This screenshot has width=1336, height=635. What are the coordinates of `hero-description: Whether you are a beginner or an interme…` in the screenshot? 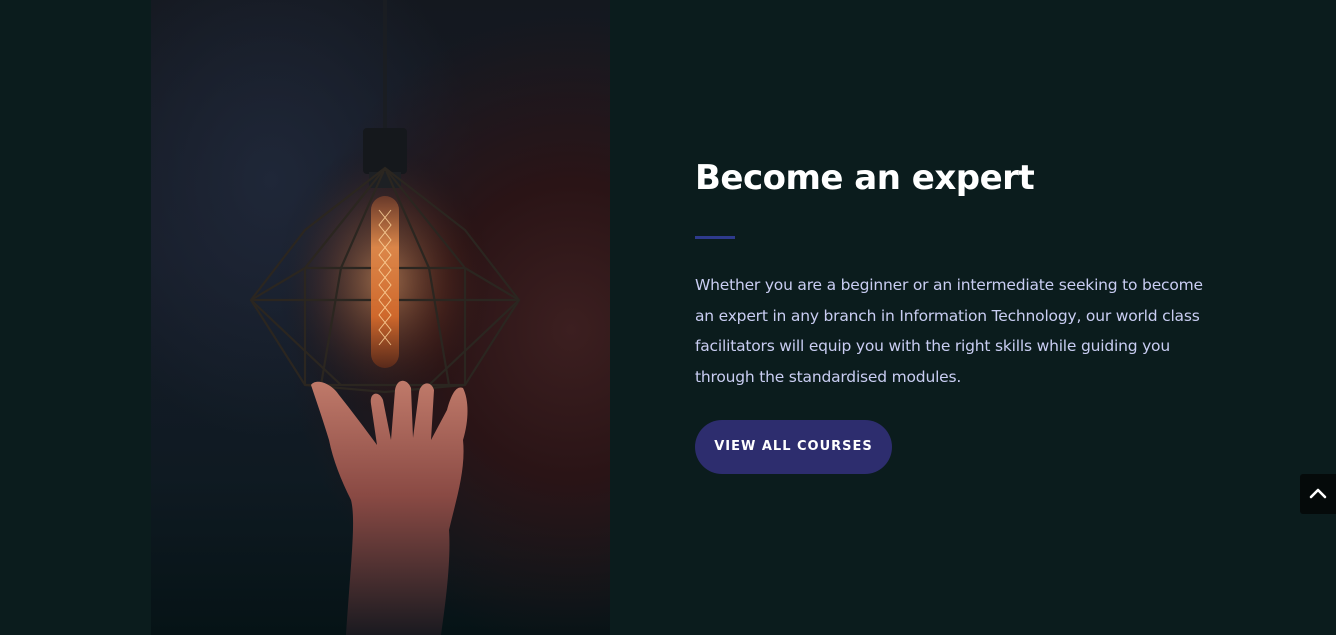 It's located at (949, 331).